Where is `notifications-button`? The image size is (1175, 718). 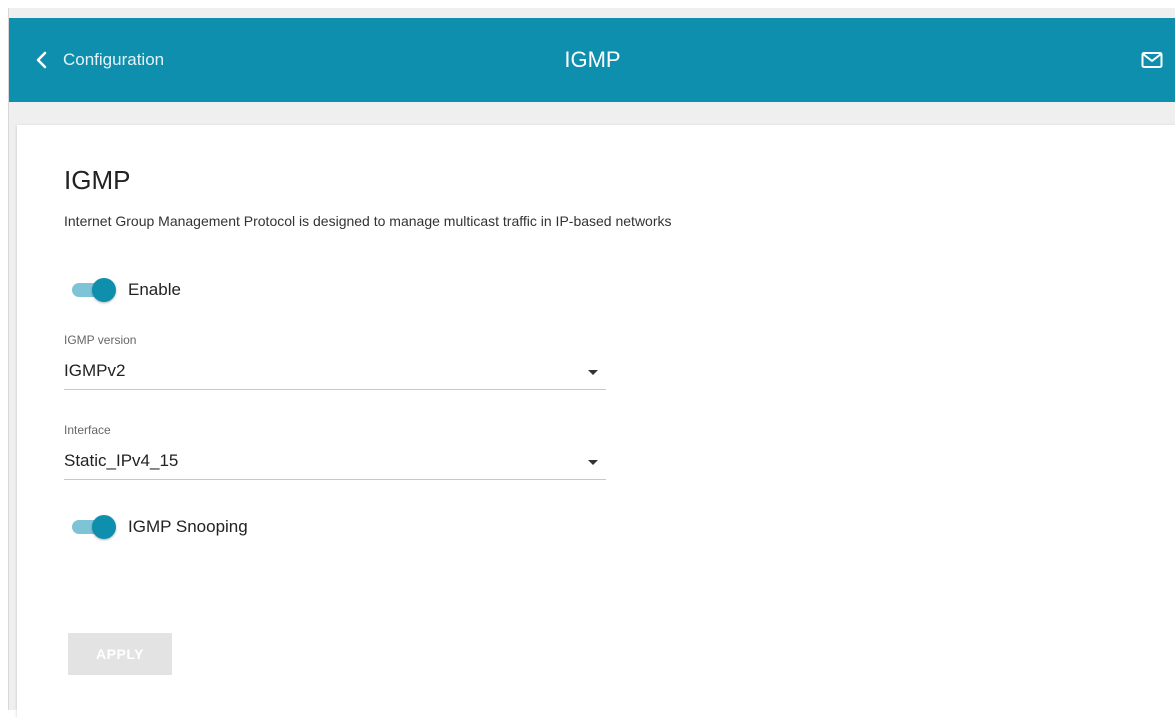
notifications-button is located at coordinates (1152, 60).